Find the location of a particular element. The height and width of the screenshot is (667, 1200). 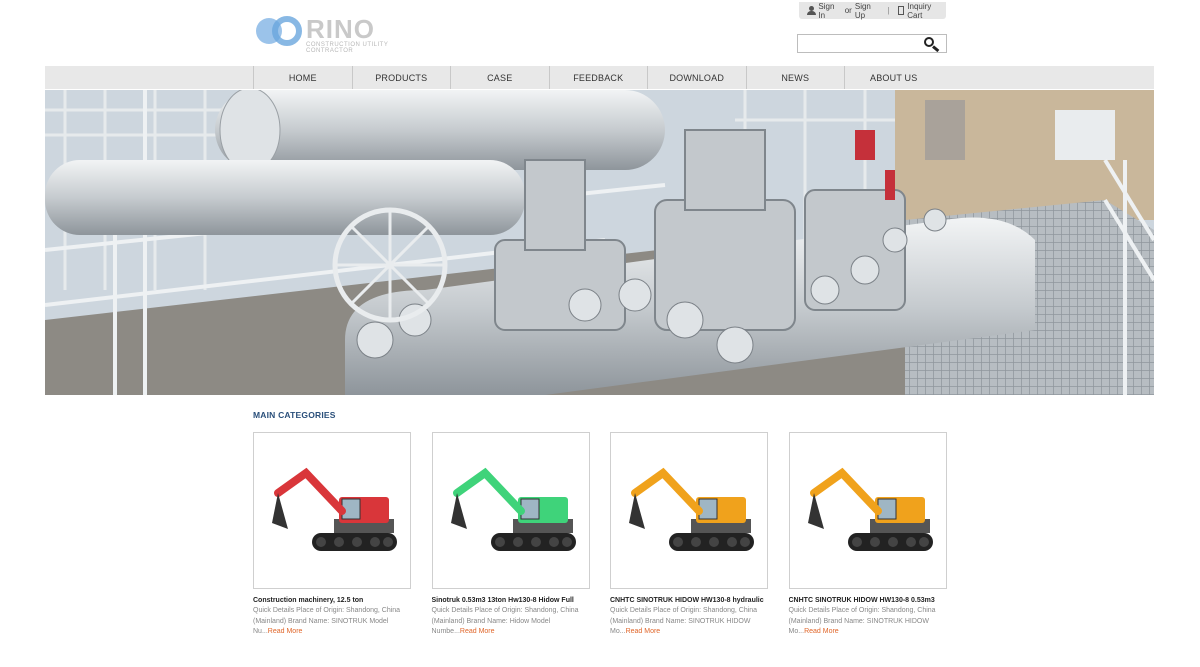

nav-item-home: HOME is located at coordinates (302, 77).